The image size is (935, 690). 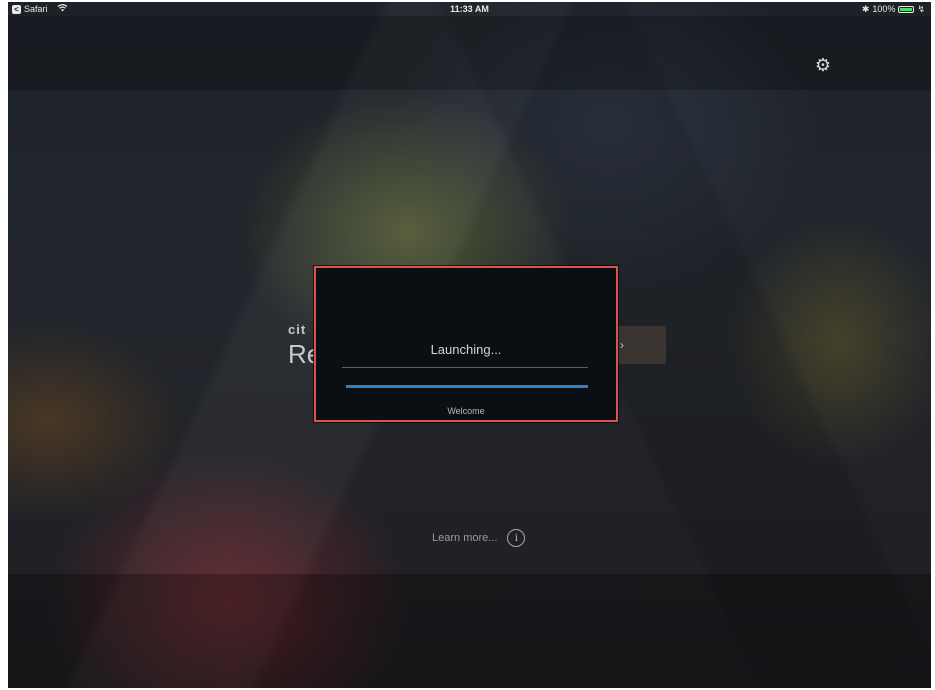 I want to click on status-right: ✱ 100% ↯, so click(x=893, y=9).